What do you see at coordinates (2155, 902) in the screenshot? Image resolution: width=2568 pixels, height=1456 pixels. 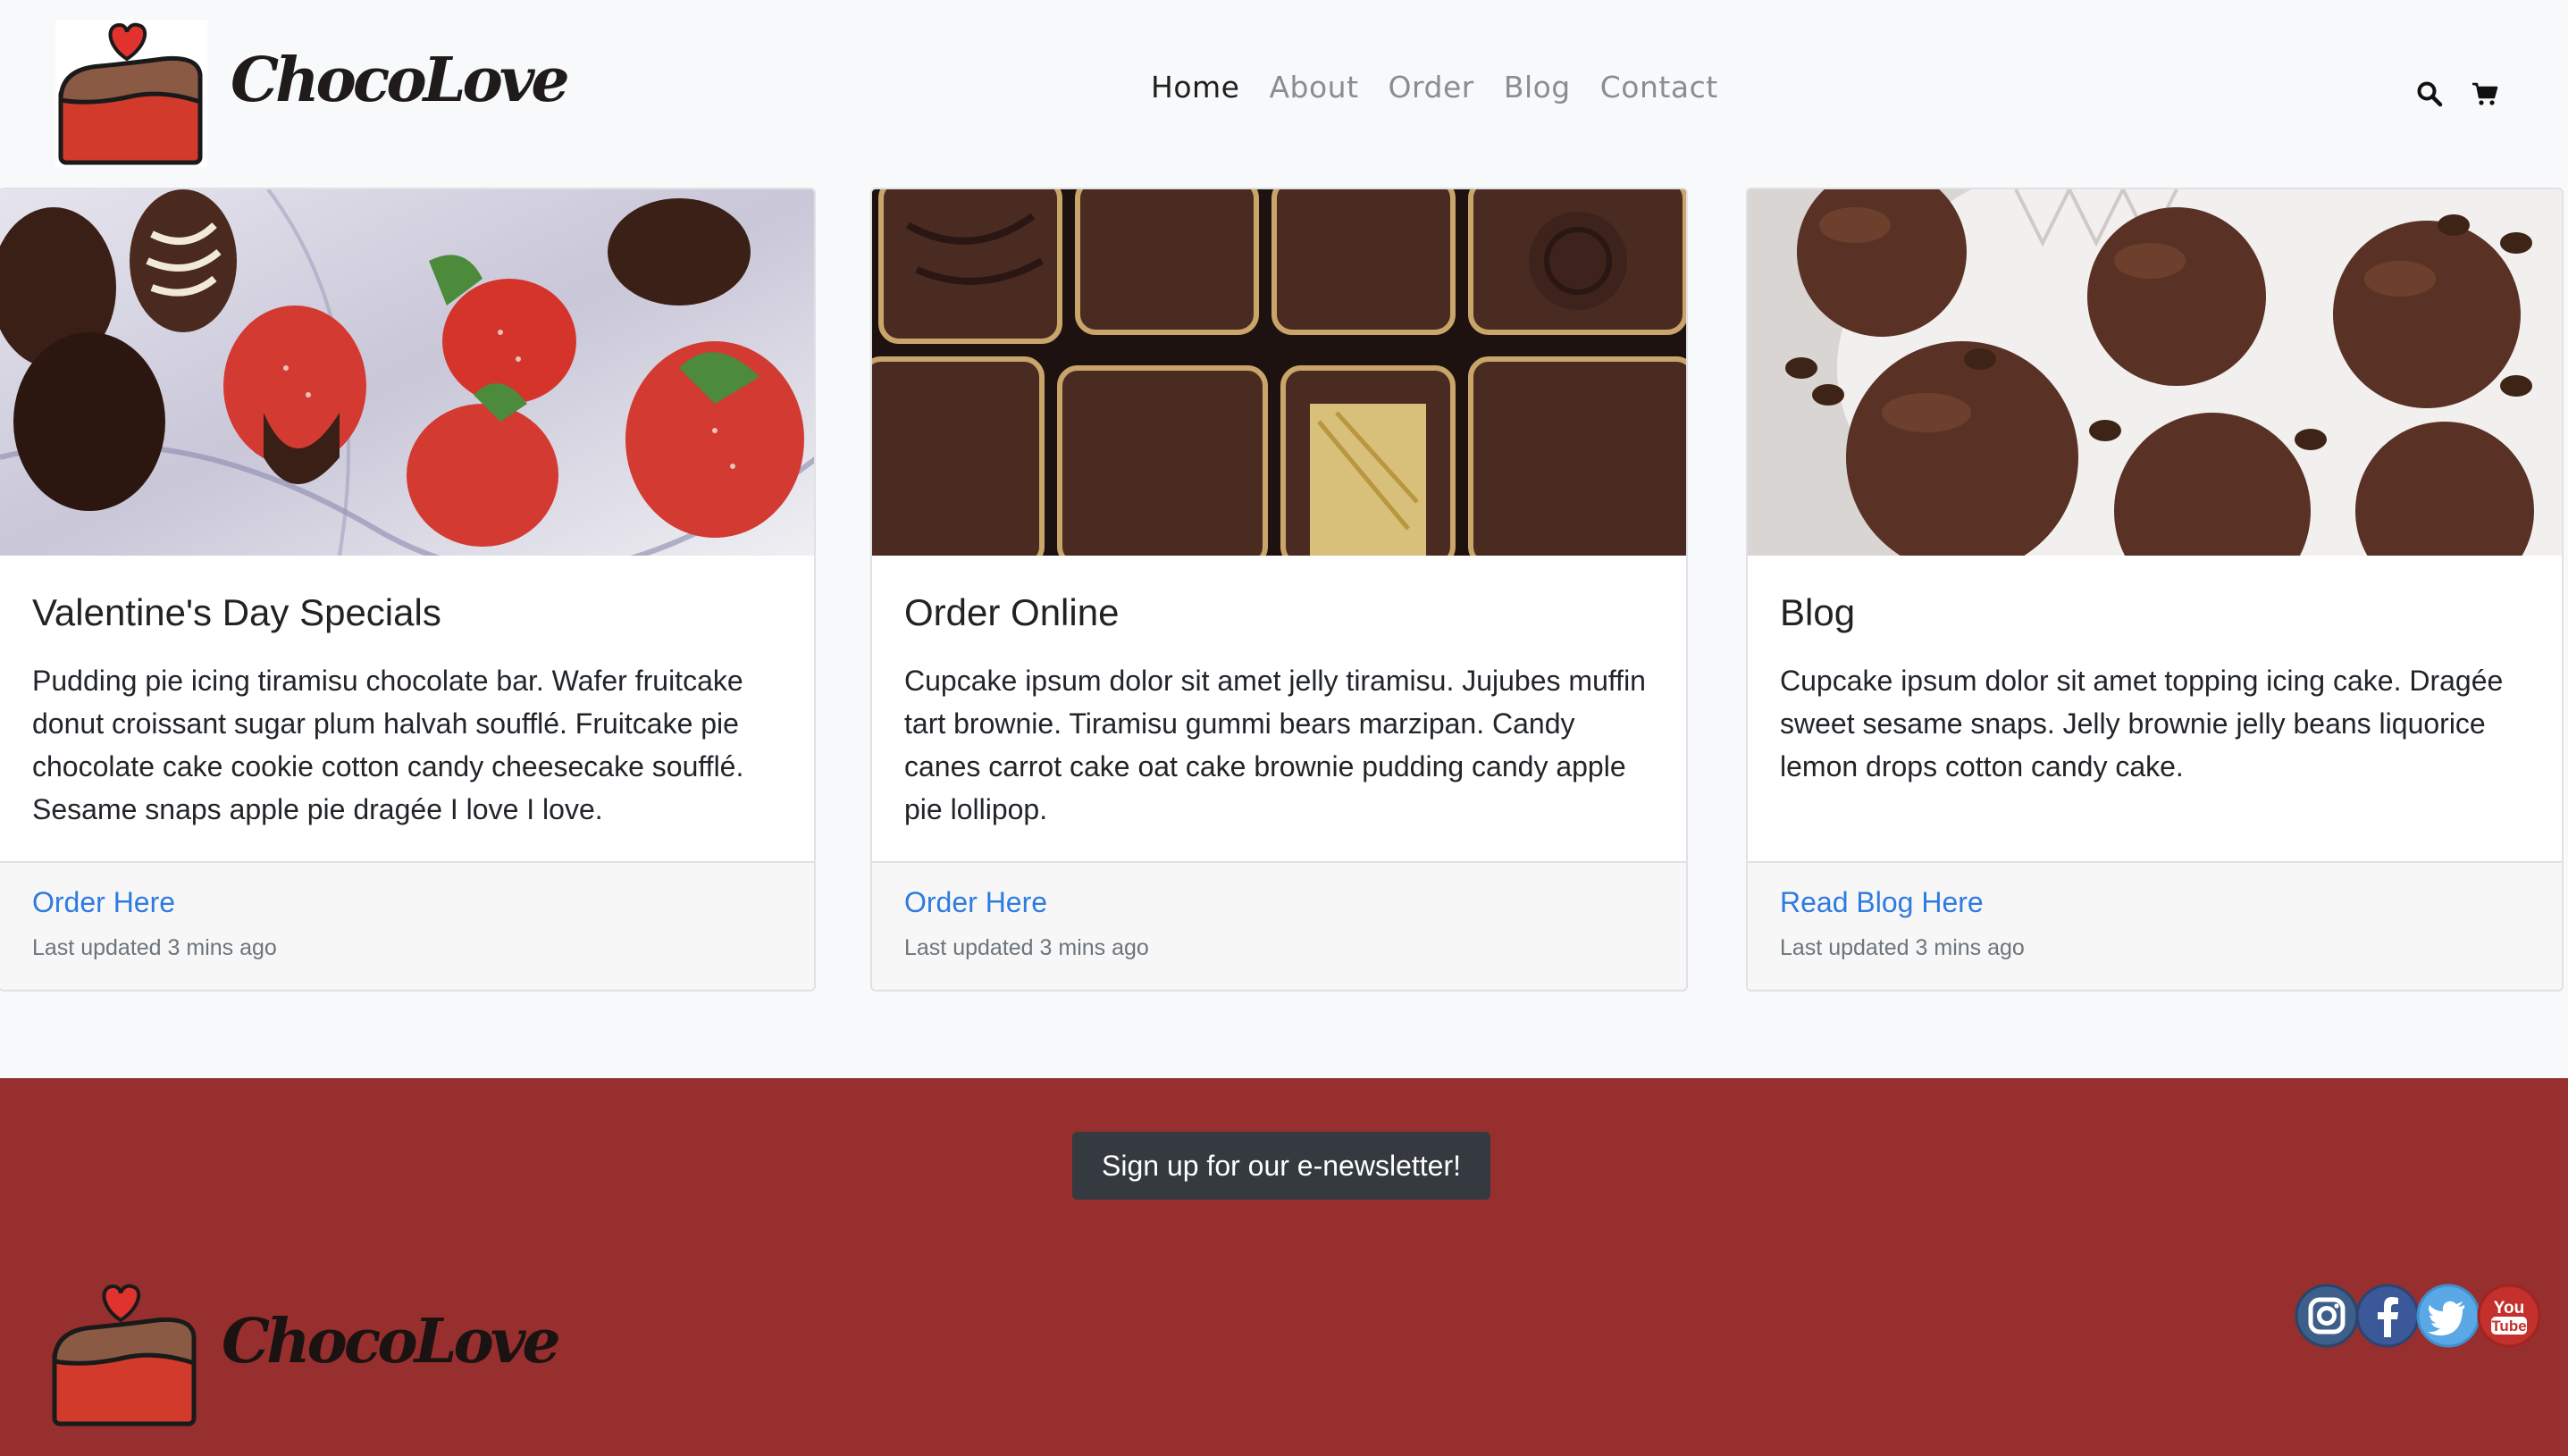 I see `read-blog-link: Read Blog Here` at bounding box center [2155, 902].